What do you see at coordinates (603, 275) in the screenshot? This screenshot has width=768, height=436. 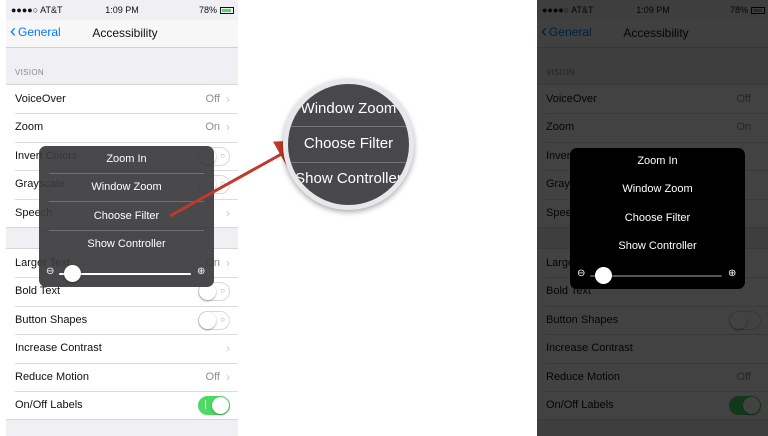 I see `zoom-slider-knob` at bounding box center [603, 275].